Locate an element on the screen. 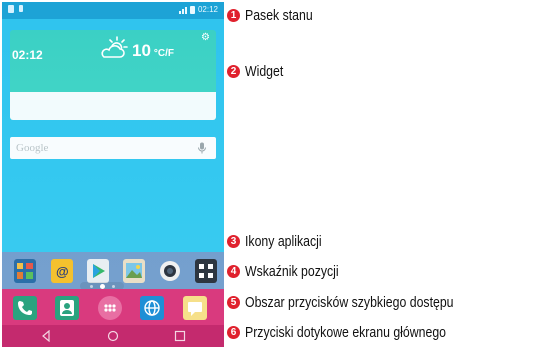 This screenshot has height=349, width=558. widget-temperature: 10 °C/F is located at coordinates (153, 51).